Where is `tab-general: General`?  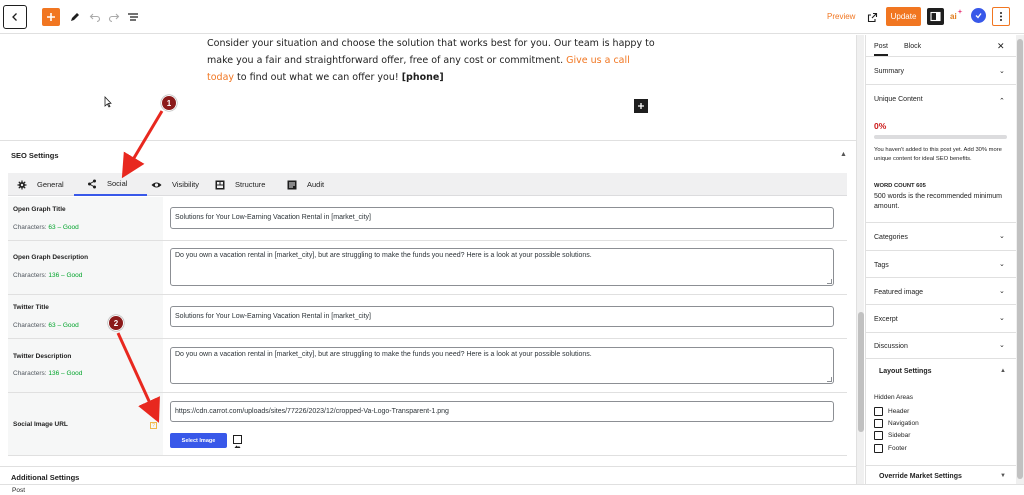 tab-general: General is located at coordinates (40, 184).